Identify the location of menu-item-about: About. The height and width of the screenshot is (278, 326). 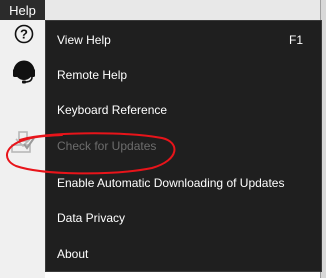
(183, 254).